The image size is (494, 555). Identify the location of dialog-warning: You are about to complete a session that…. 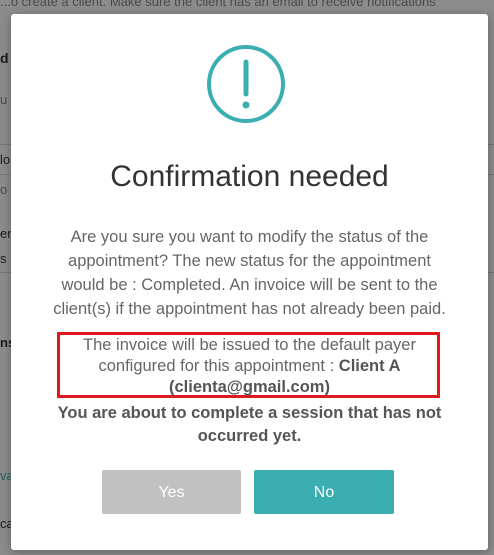
(249, 424).